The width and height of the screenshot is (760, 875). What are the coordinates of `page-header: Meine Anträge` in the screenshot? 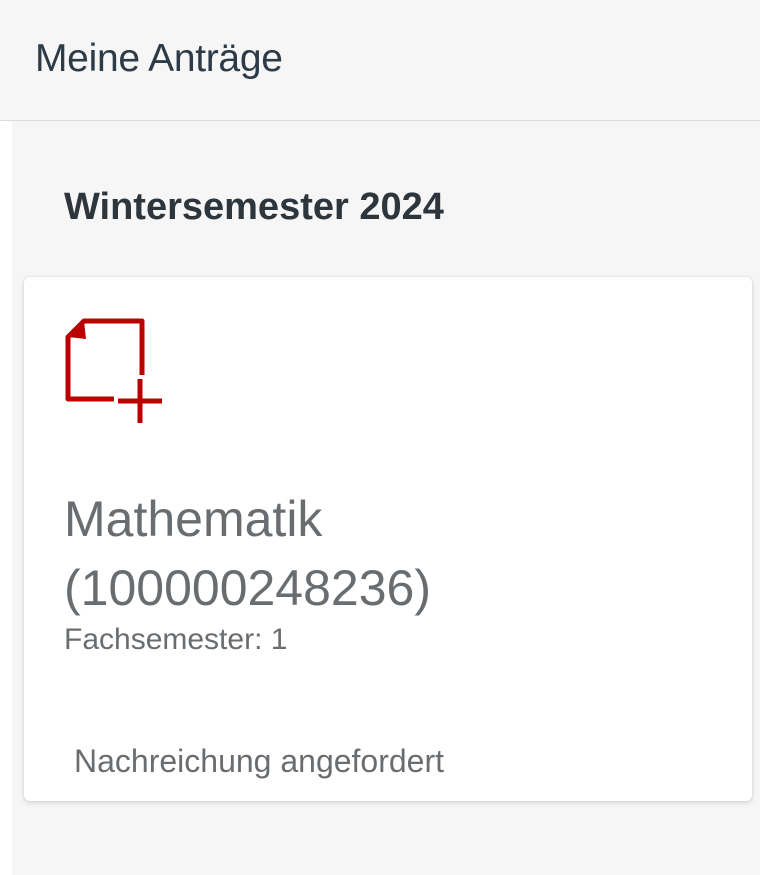 It's located at (380, 60).